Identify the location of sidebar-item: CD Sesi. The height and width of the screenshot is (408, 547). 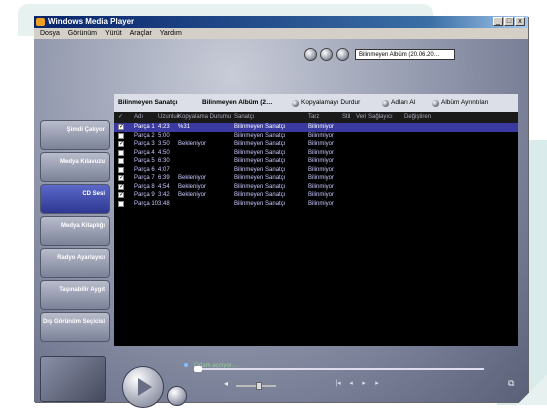
(75, 199).